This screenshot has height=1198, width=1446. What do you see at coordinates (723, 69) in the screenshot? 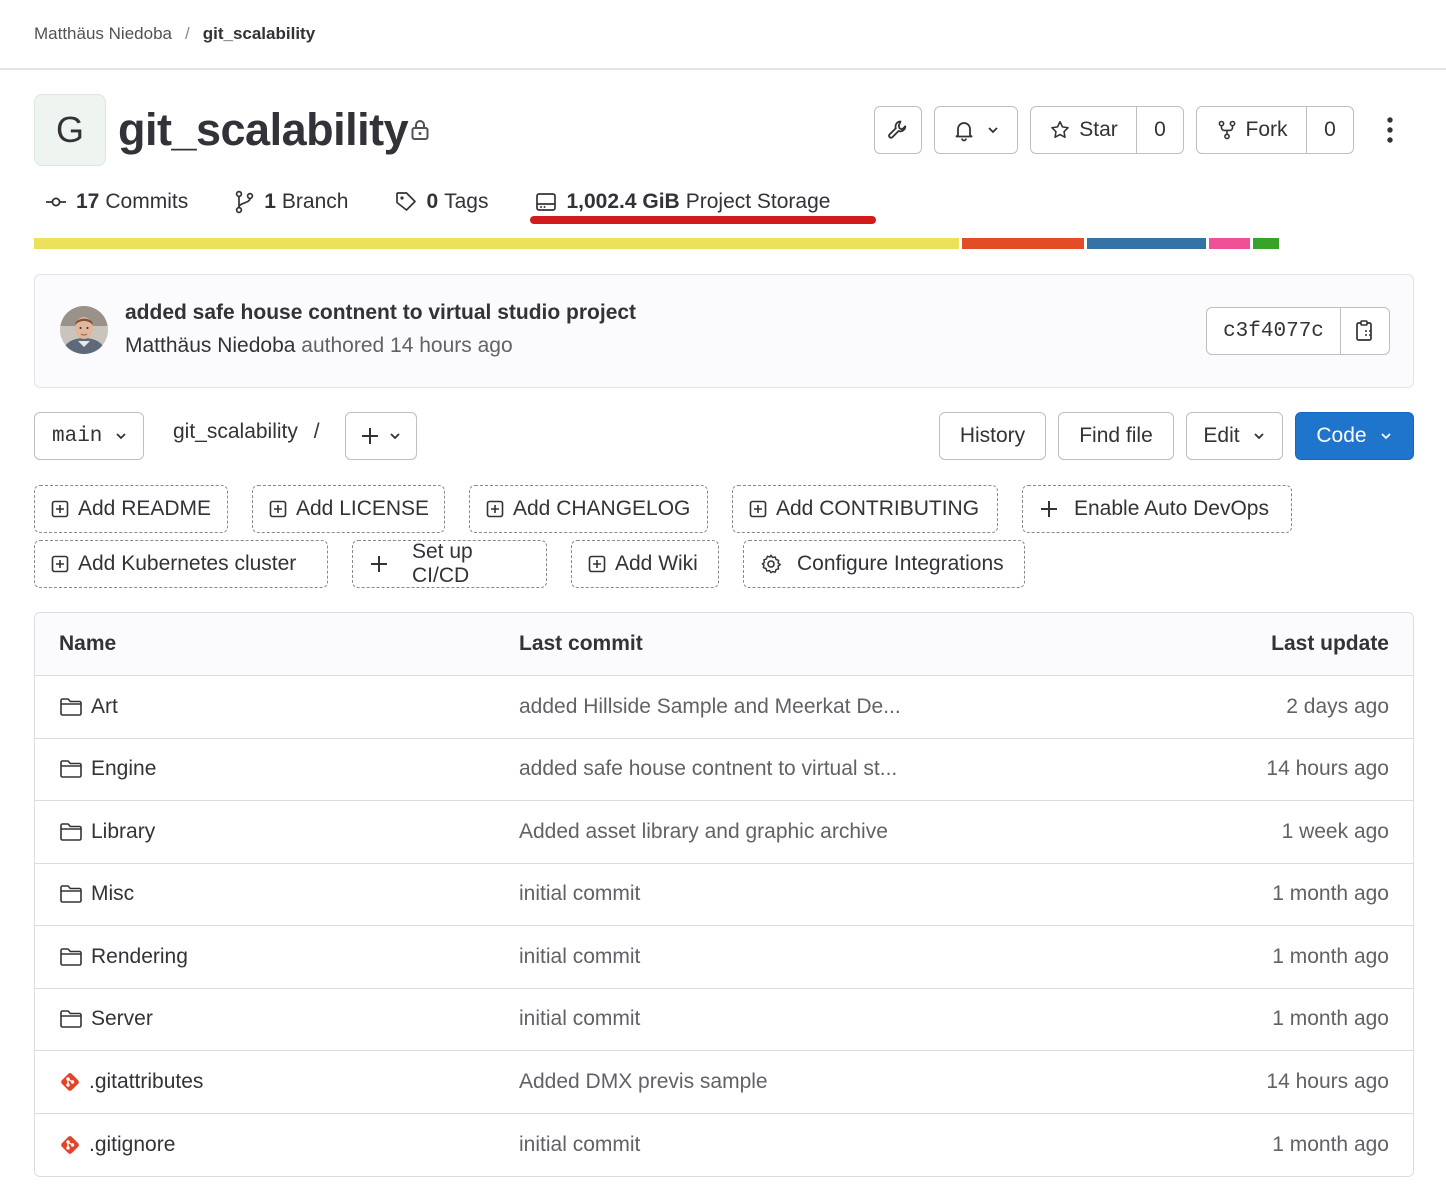
I see `header-divider` at bounding box center [723, 69].